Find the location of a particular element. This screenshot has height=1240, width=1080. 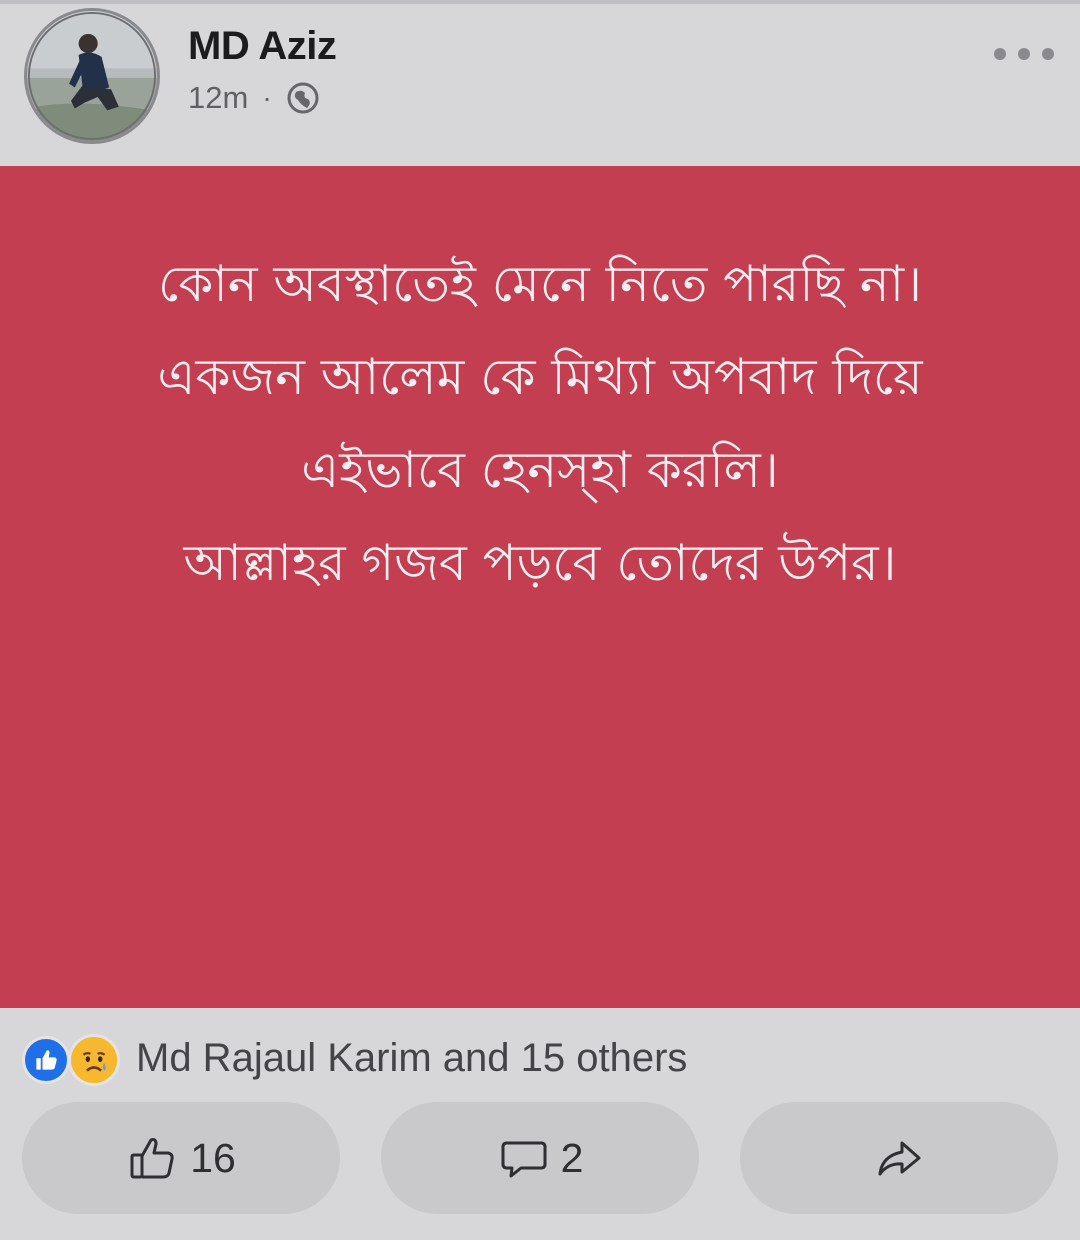

avatar-photo is located at coordinates (92, 76).